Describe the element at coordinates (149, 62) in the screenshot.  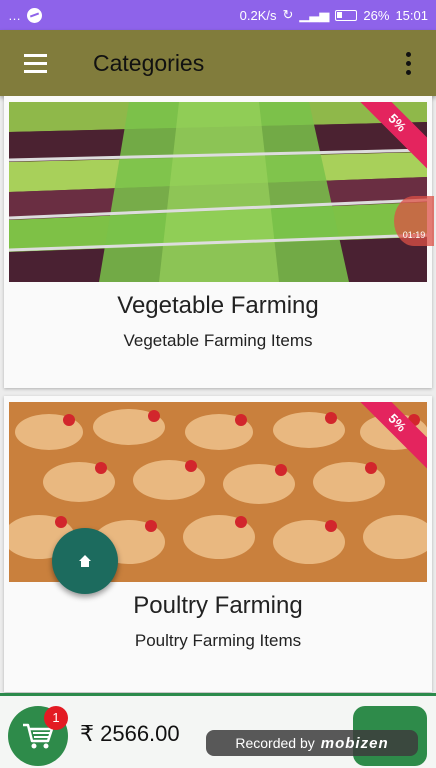
I see `page-title: Categories` at that location.